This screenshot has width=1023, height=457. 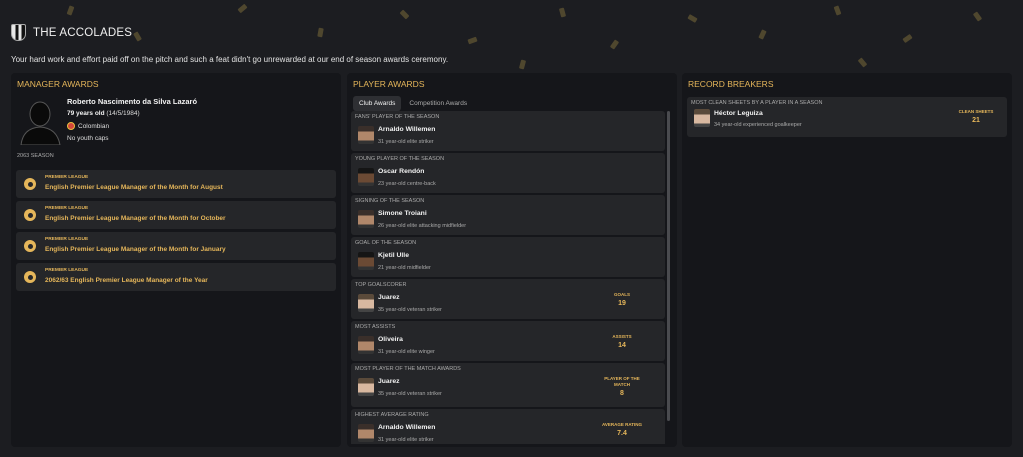 What do you see at coordinates (976, 116) in the screenshot?
I see `stat-block: CLEAN SHEETS 21` at bounding box center [976, 116].